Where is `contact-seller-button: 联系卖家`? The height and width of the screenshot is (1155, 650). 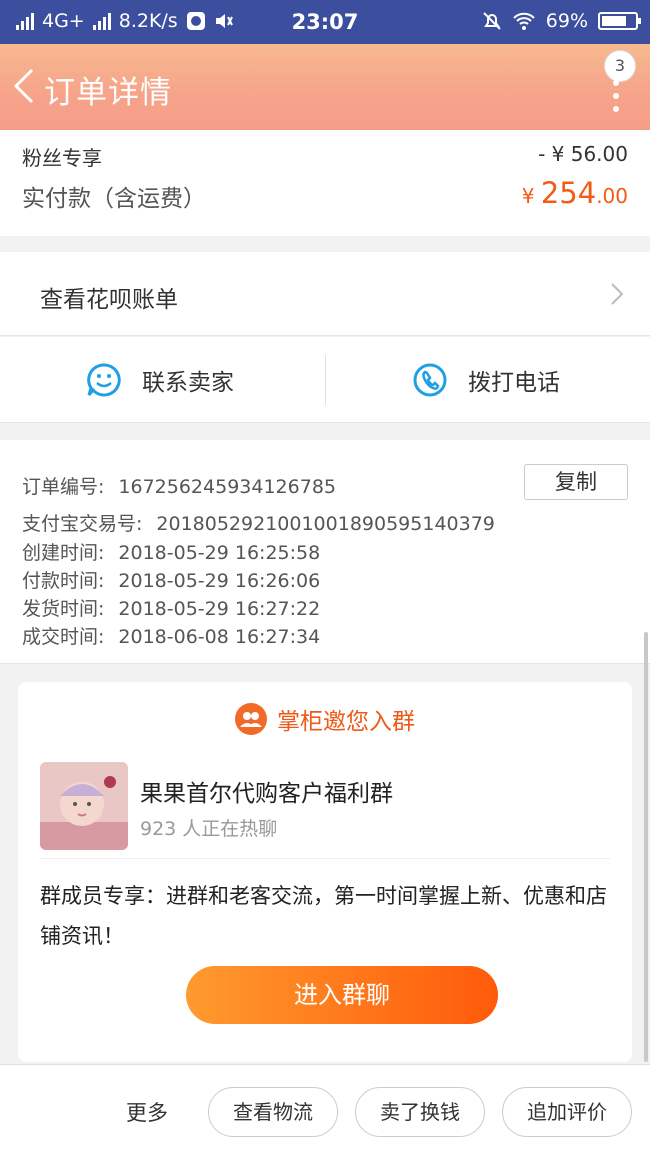 contact-seller-button: 联系卖家 is located at coordinates (160, 380).